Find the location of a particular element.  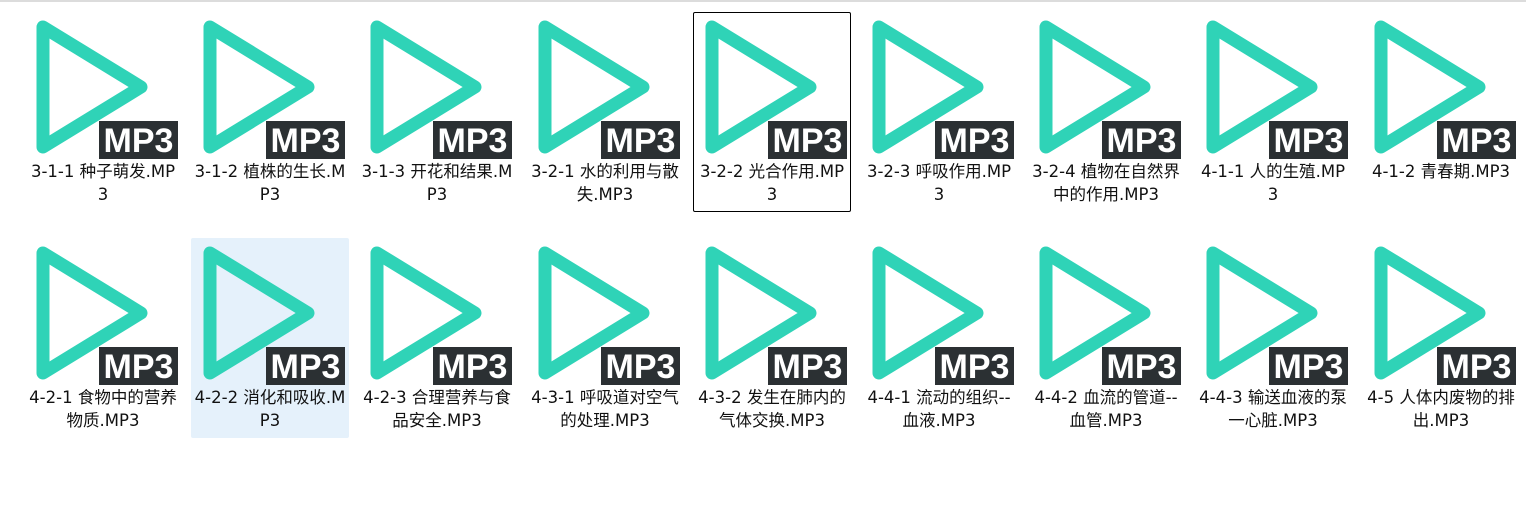

file-name-label: 3-2-3 呼吸作用.MP3 is located at coordinates (939, 183).